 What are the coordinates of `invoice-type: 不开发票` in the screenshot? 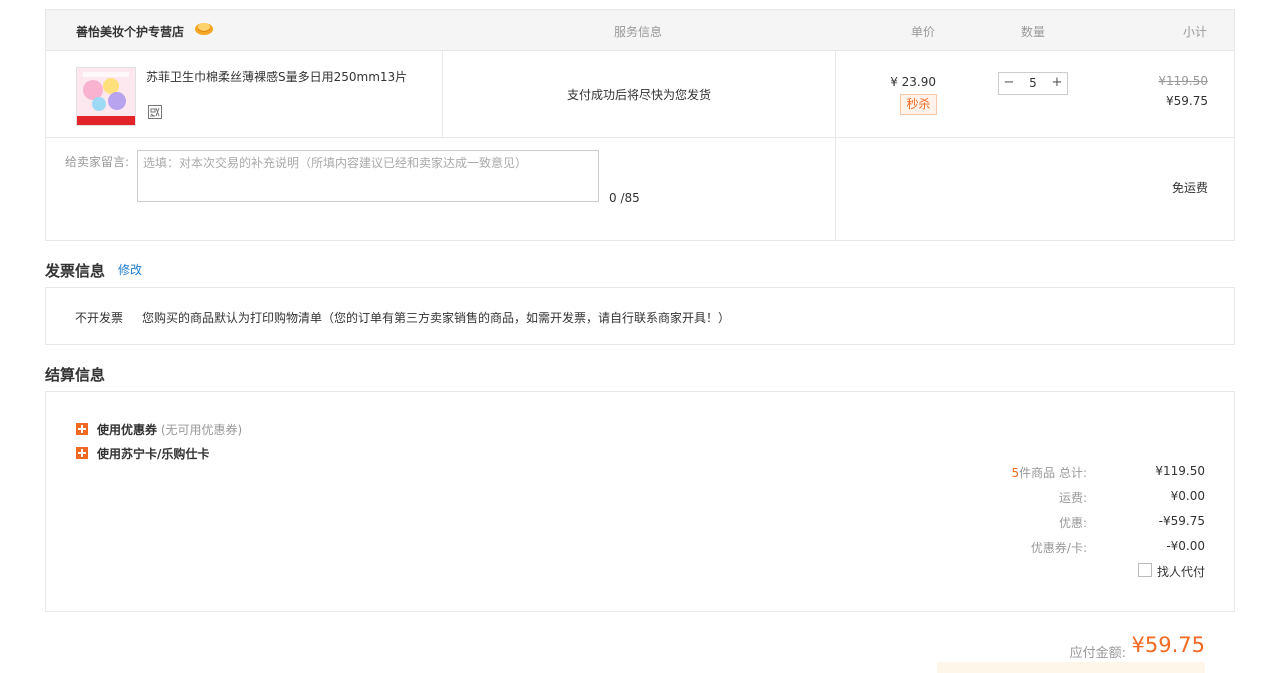 It's located at (99, 318).